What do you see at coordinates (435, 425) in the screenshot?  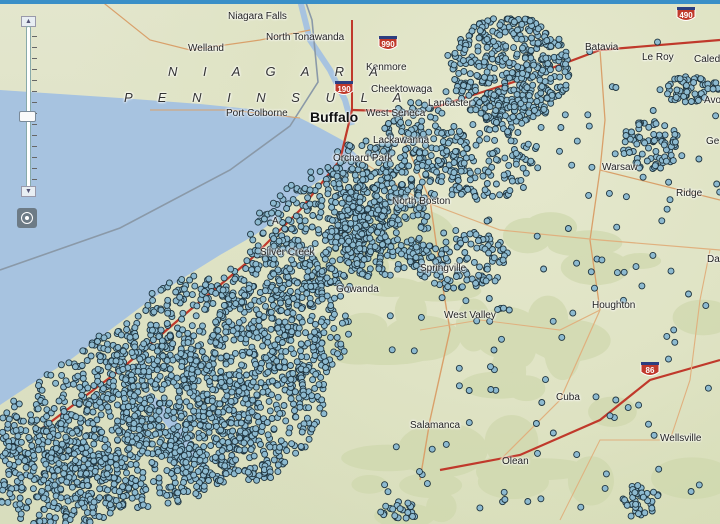 I see `place-salamanca: Salamanca` at bounding box center [435, 425].